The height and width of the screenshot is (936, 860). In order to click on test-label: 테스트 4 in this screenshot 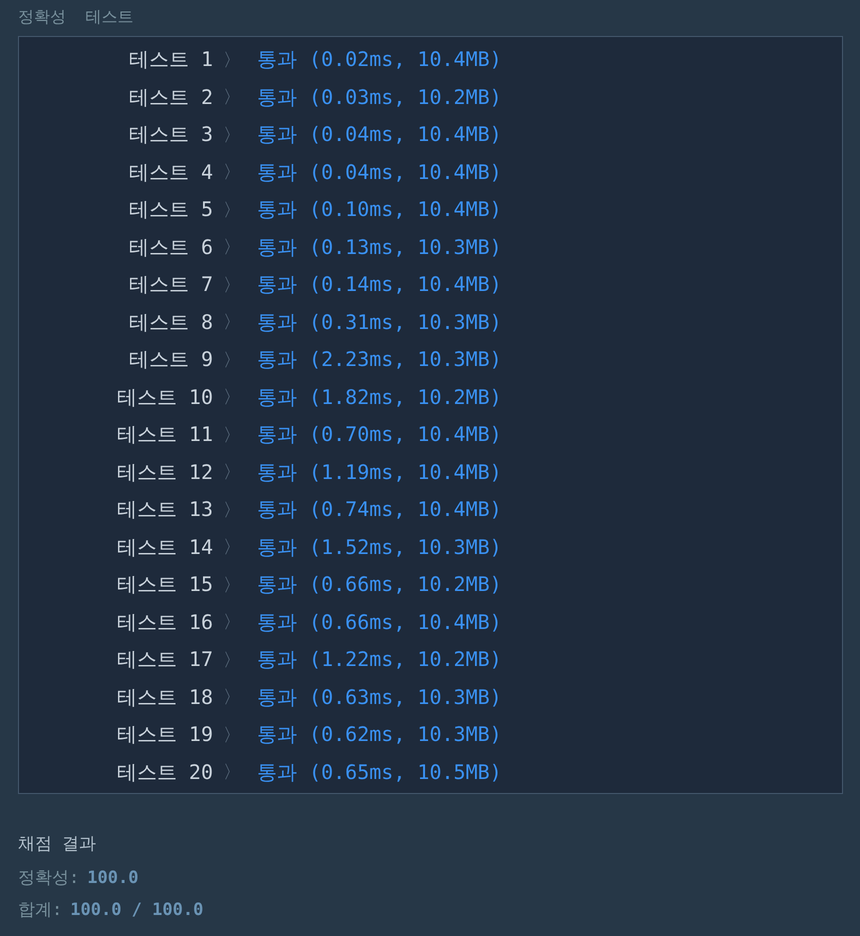, I will do `click(170, 172)`.